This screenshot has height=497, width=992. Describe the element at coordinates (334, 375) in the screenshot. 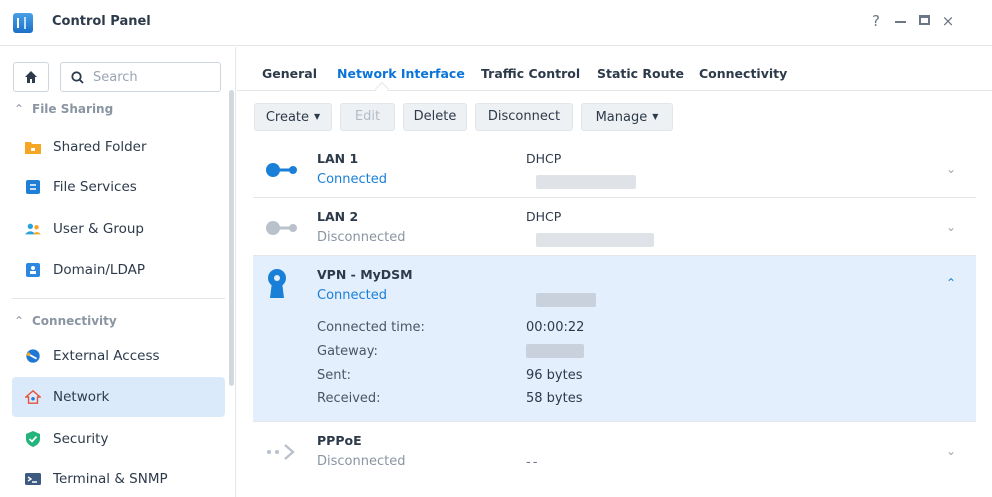

I see `detail-label: Sent:` at that location.